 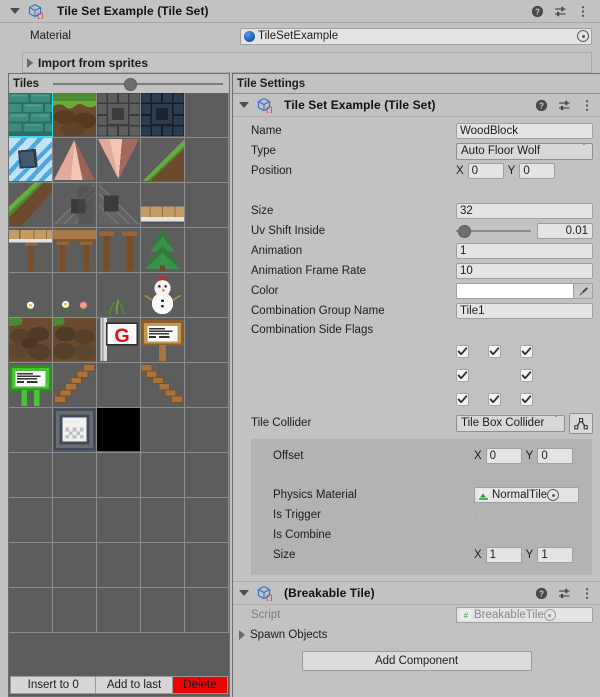 What do you see at coordinates (31, 250) in the screenshot?
I see `tile-cell-wood-platform-left` at bounding box center [31, 250].